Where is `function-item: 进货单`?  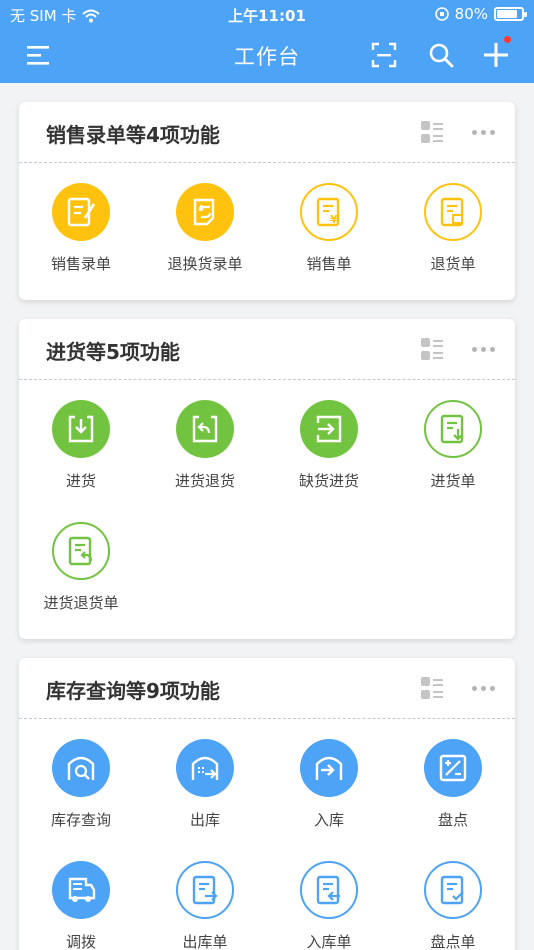
function-item: 进货单 is located at coordinates (453, 441).